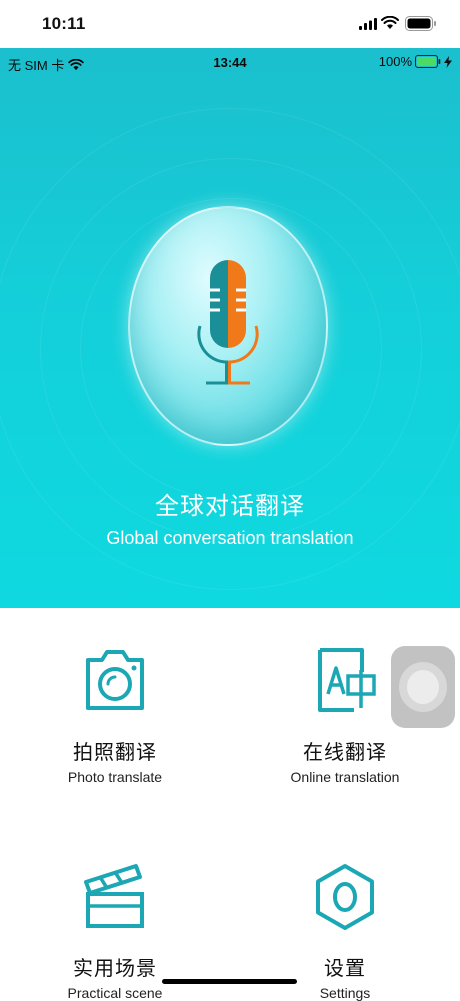 This screenshot has height=1001, width=460. I want to click on inner-status-bar: 无 SIM 卡 13:44 100%, so click(230, 62).